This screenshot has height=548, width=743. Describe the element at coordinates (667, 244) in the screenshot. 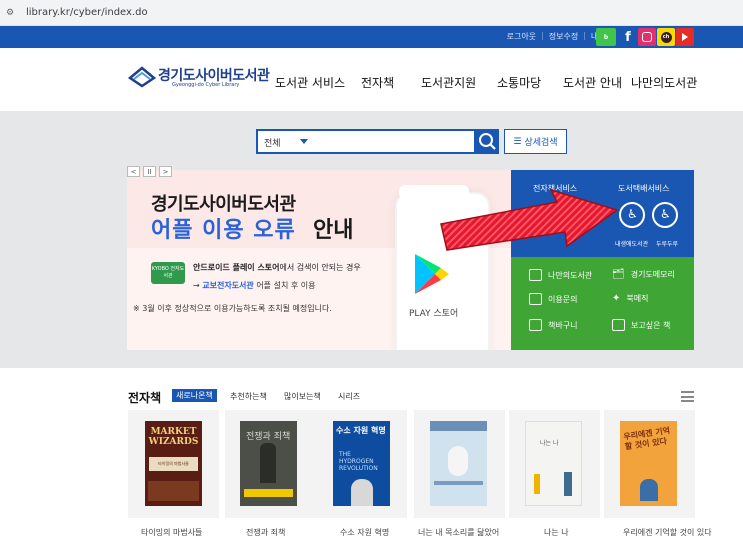

I see `delivery-caption-2: 두루두루` at that location.